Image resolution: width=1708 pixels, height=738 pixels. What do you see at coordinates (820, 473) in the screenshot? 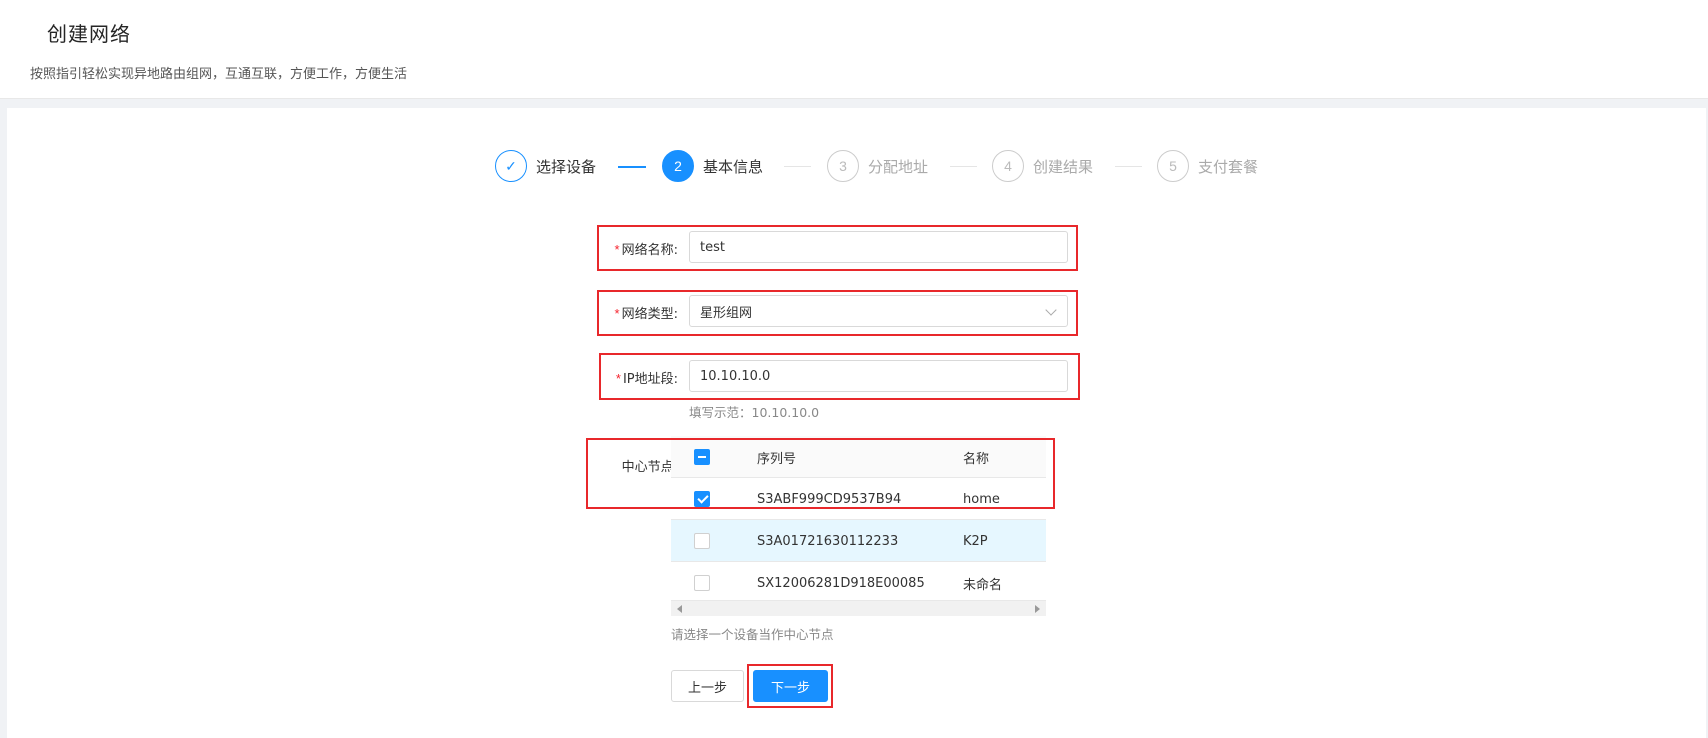
I see `highlight-center-node` at bounding box center [820, 473].